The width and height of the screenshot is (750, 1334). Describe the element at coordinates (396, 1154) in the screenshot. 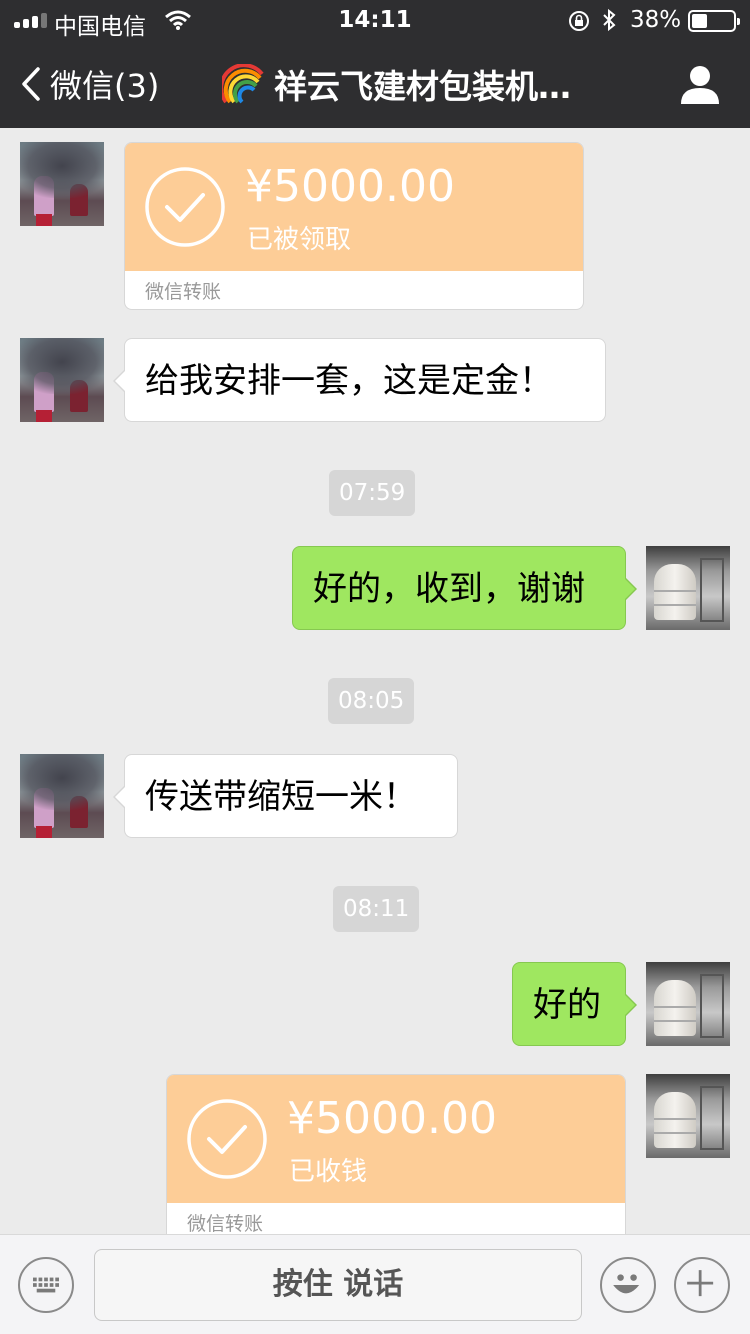

I see `transfer-card-collected: ¥5000.00 已收钱 微信转账` at that location.